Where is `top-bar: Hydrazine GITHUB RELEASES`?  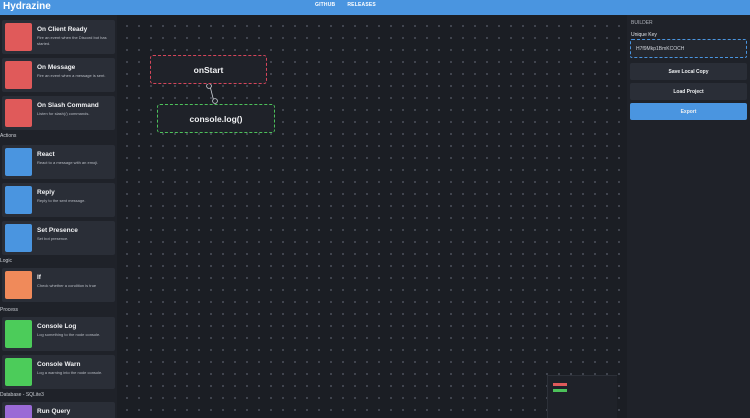
top-bar: Hydrazine GITHUB RELEASES is located at coordinates (375, 7).